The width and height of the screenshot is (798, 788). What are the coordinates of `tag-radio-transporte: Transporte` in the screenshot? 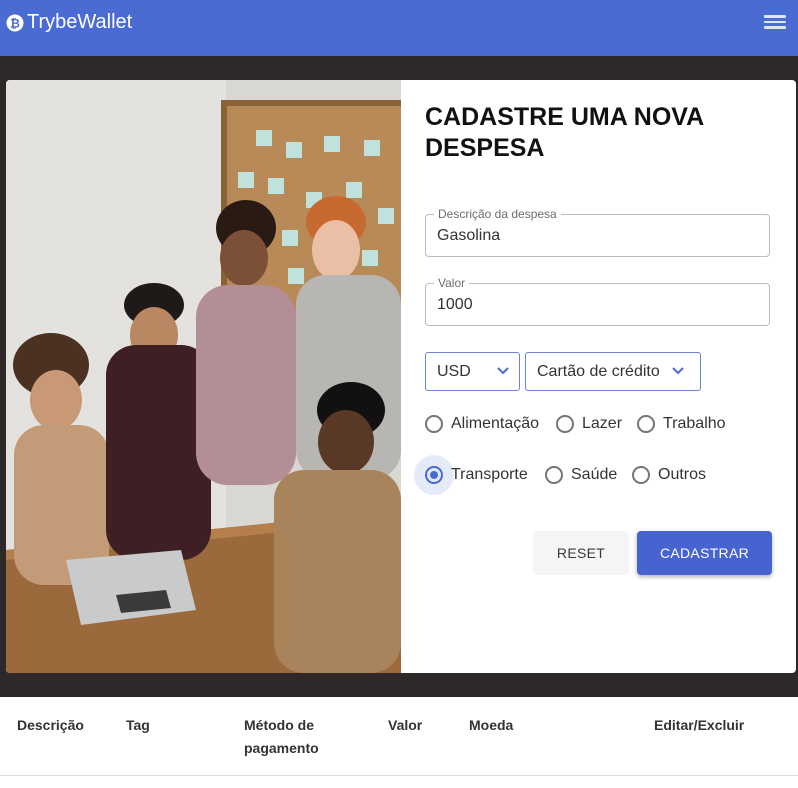 It's located at (471, 475).